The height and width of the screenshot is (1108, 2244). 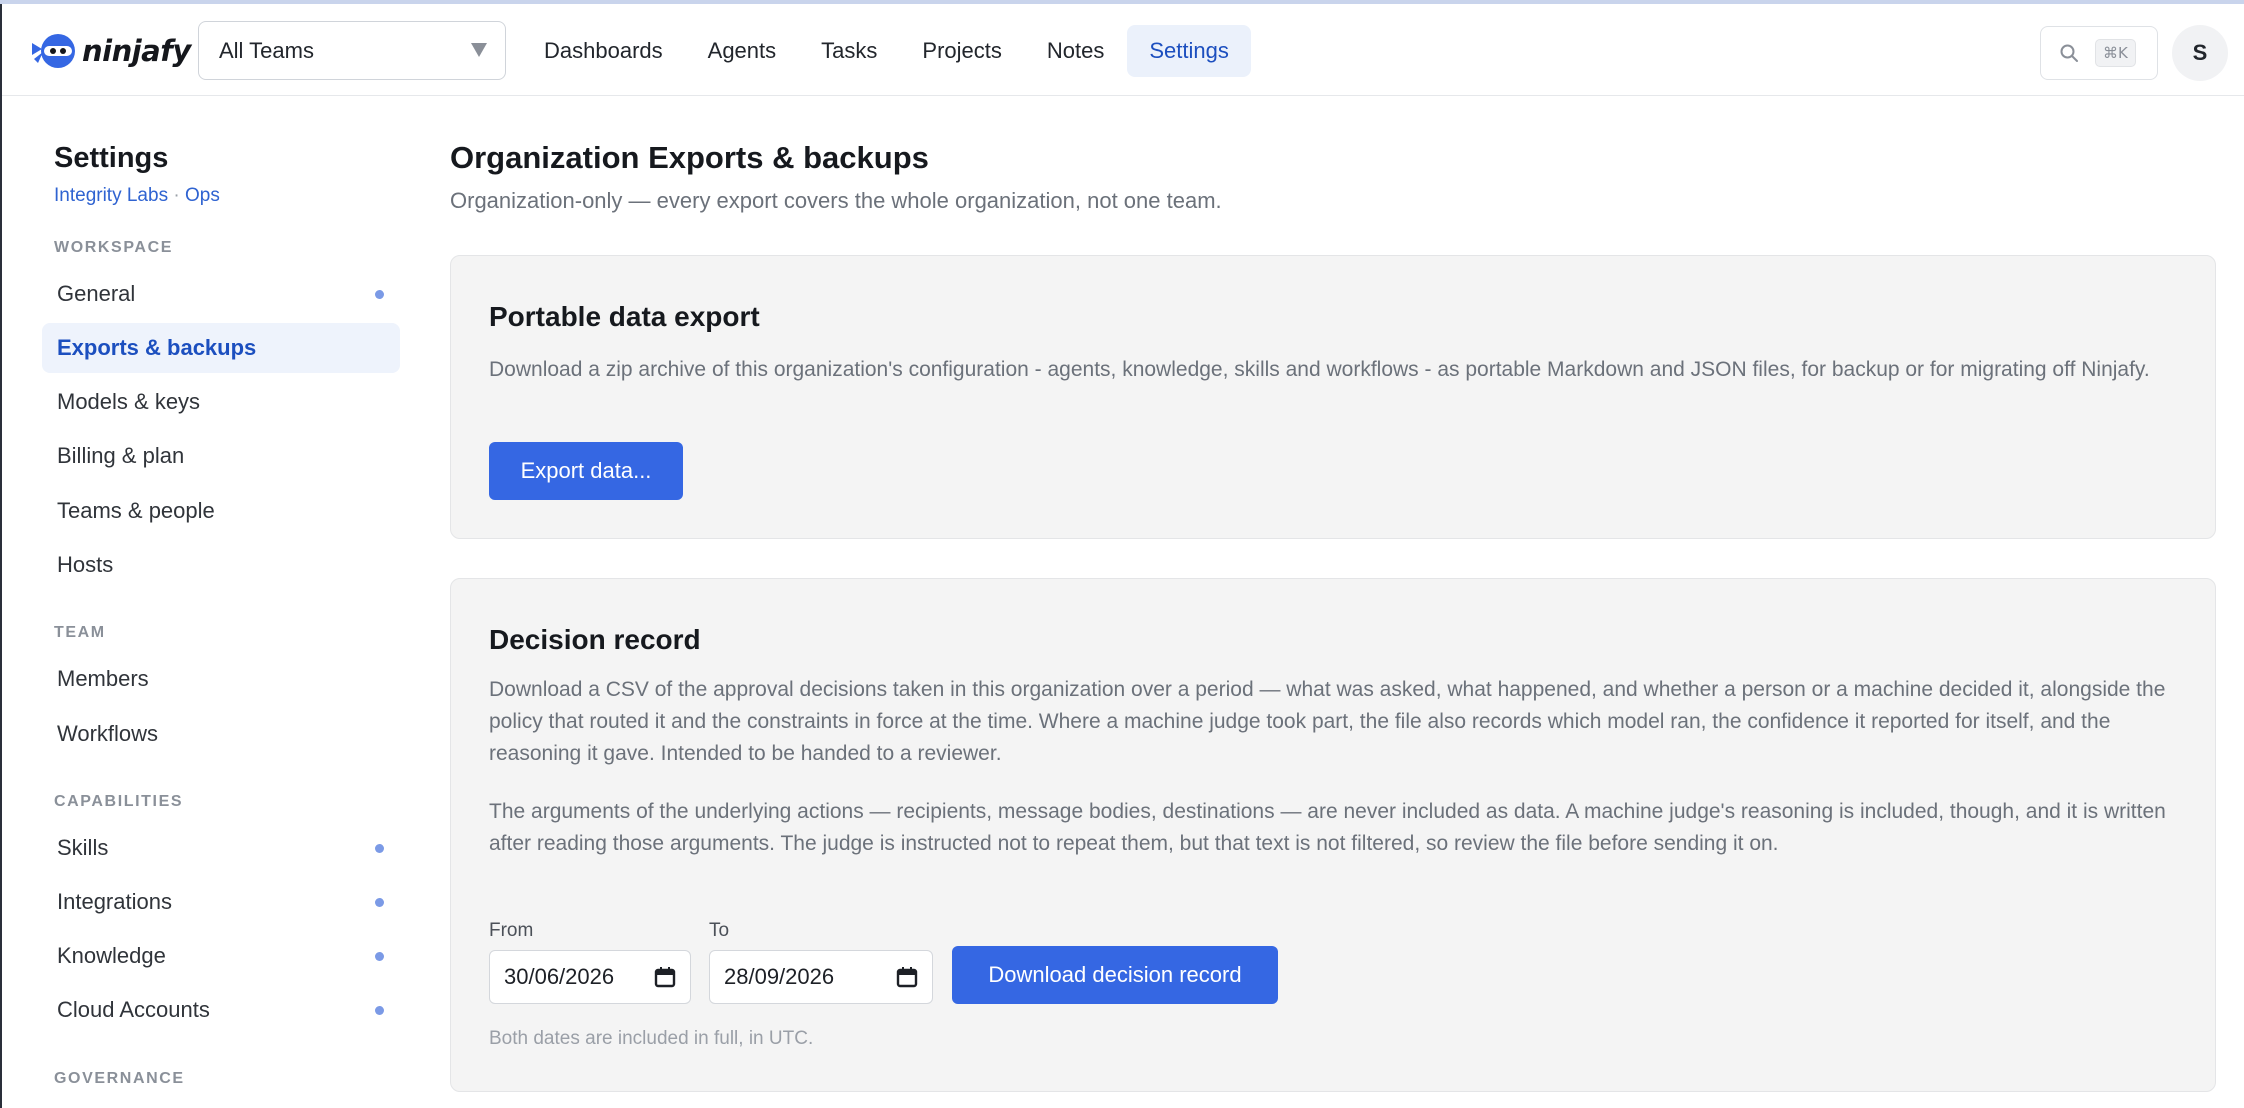 What do you see at coordinates (121, 455) in the screenshot?
I see `sidebar-item-label: Billing & plan` at bounding box center [121, 455].